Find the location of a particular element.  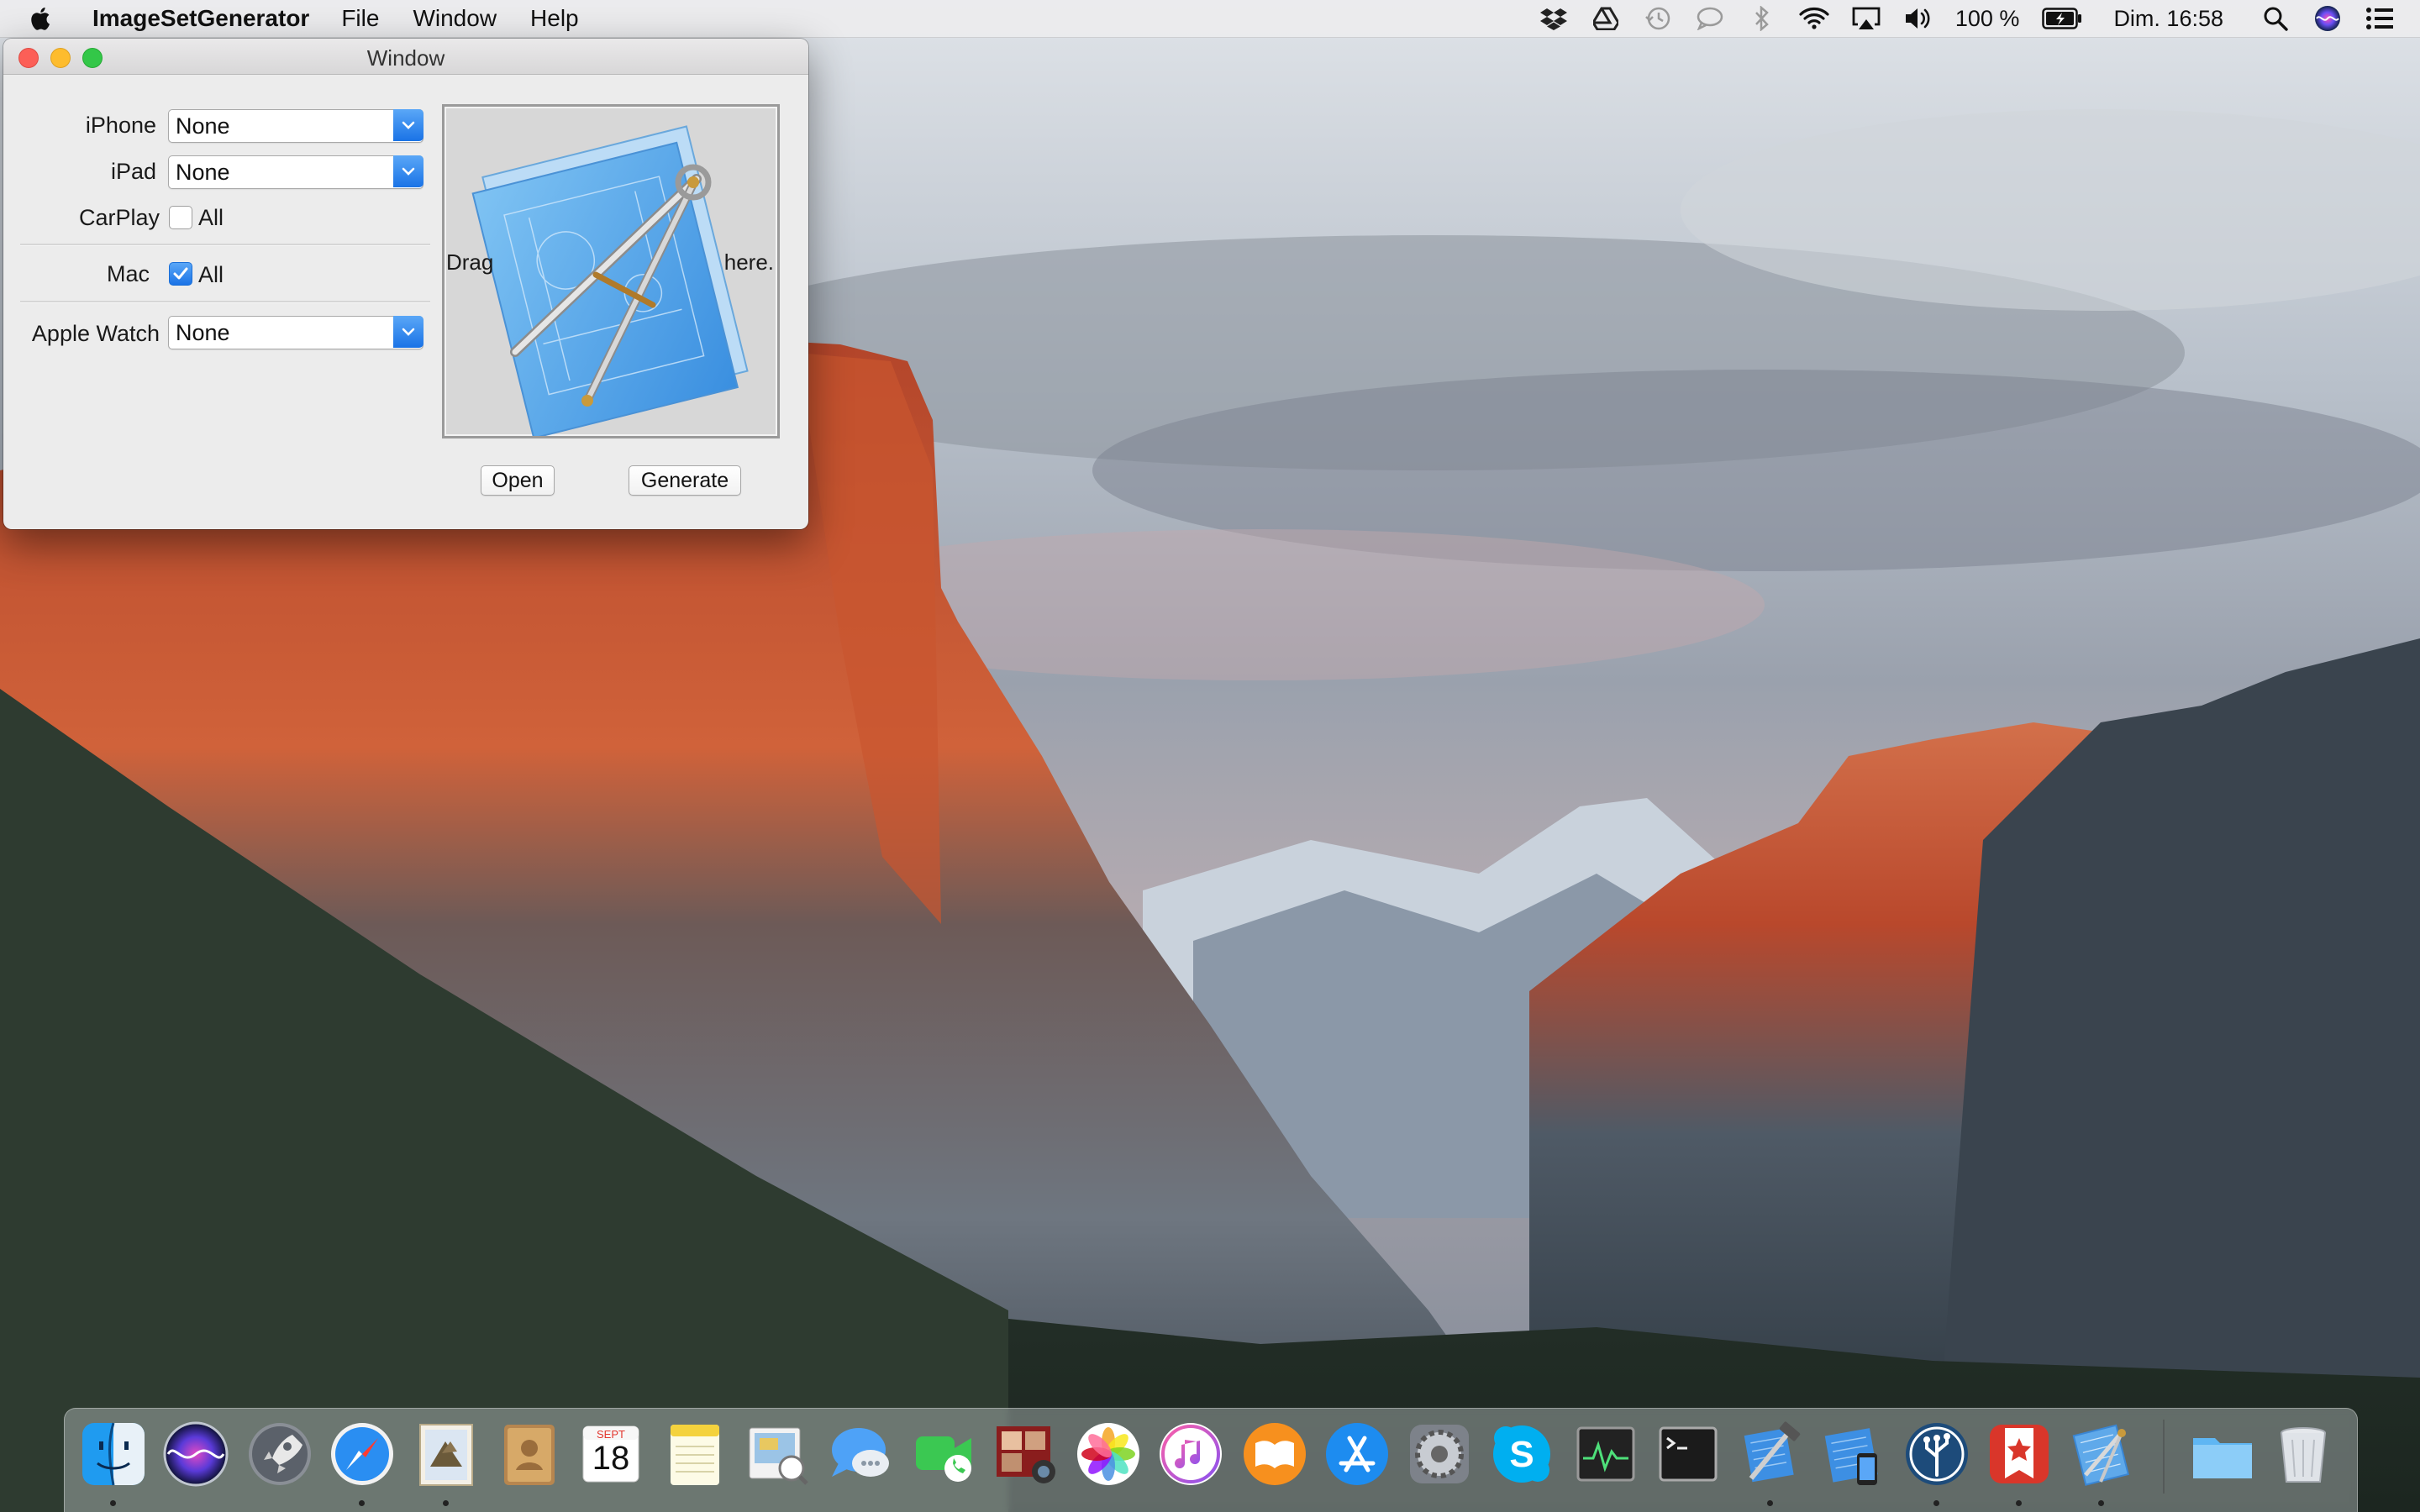

mail-icon is located at coordinates (447, 1454).